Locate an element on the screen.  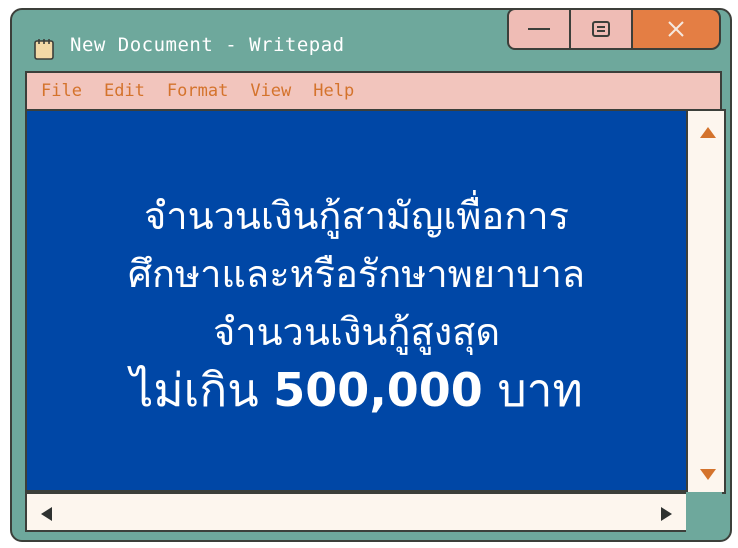
maximize-icon is located at coordinates (601, 29).